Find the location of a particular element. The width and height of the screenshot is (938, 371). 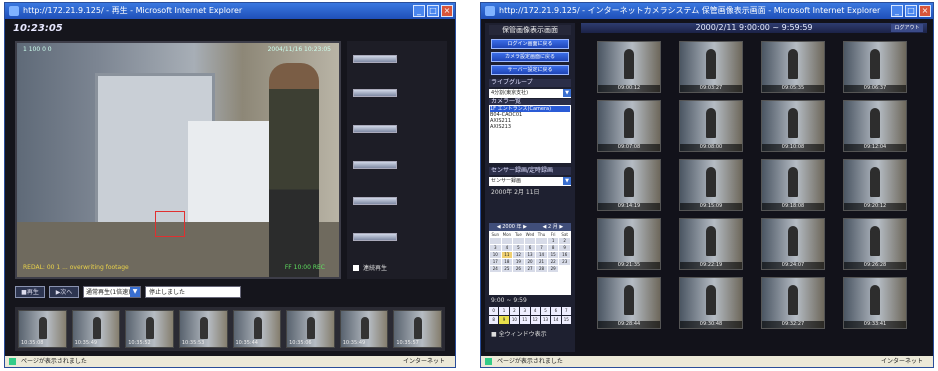

archive-thumbnail: 09:00:12 is located at coordinates (629, 67).